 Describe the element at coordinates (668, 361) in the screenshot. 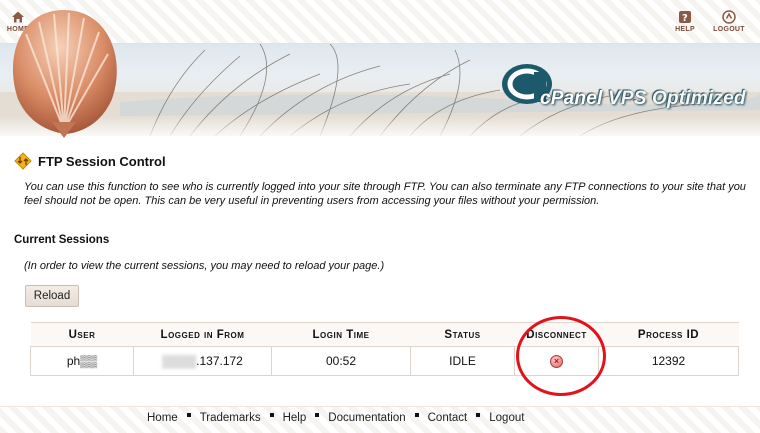

I see `cell-process-id: 12392` at that location.